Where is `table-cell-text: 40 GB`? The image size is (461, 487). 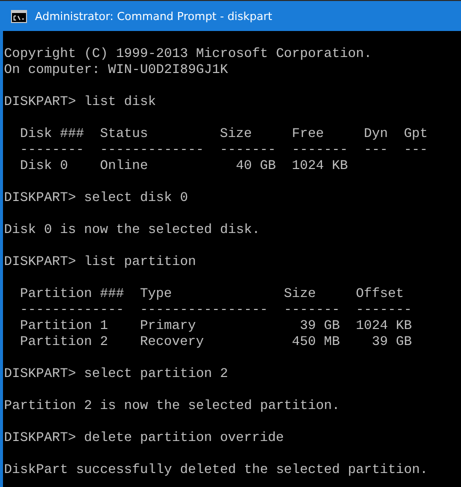
table-cell-text: 40 GB is located at coordinates (255, 167).